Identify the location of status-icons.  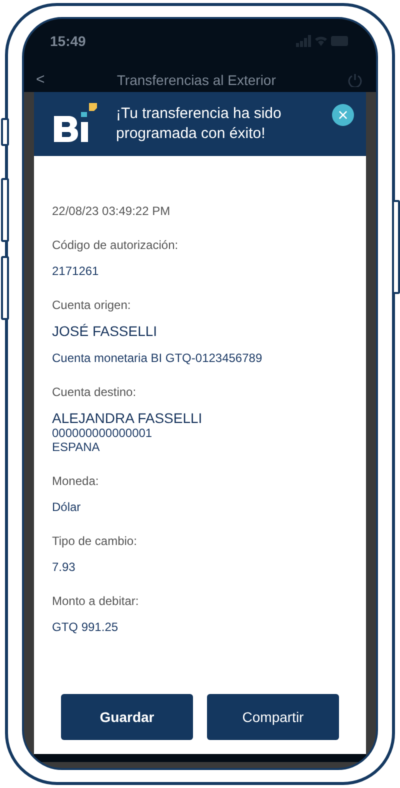
(323, 41).